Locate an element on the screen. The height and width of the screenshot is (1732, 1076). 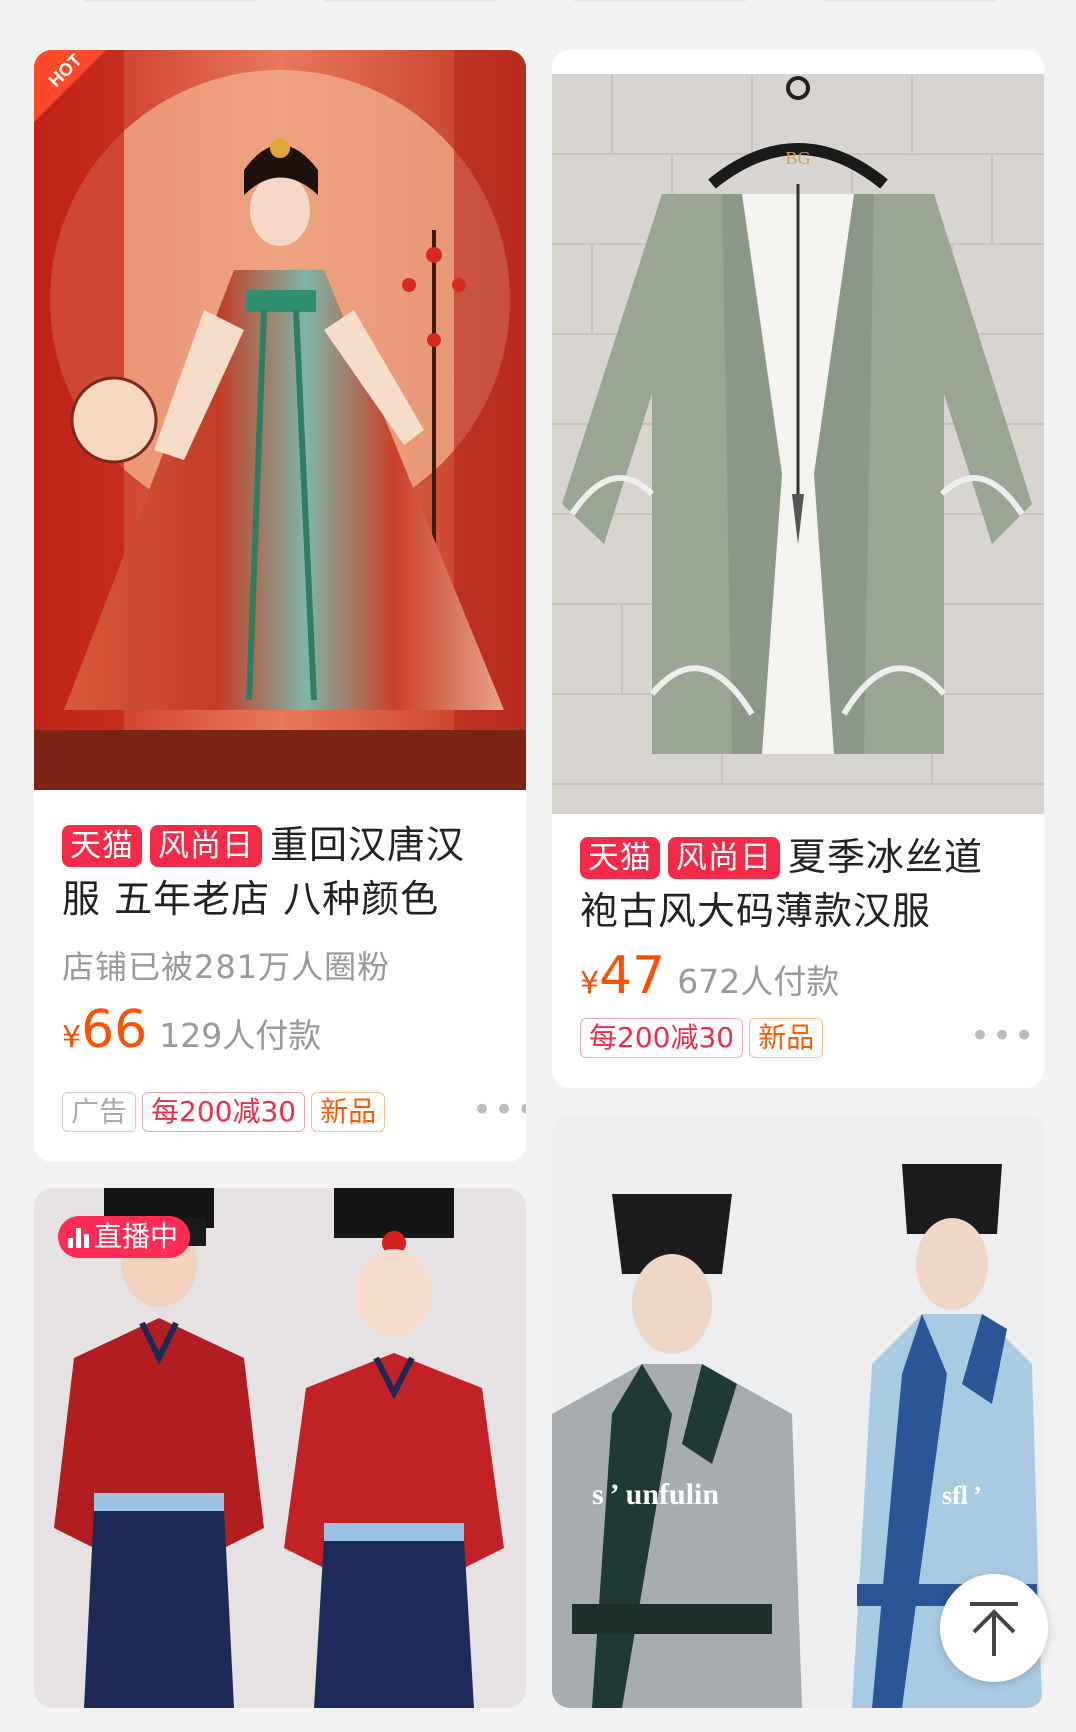
live-bars-icon is located at coordinates (78, 1237).